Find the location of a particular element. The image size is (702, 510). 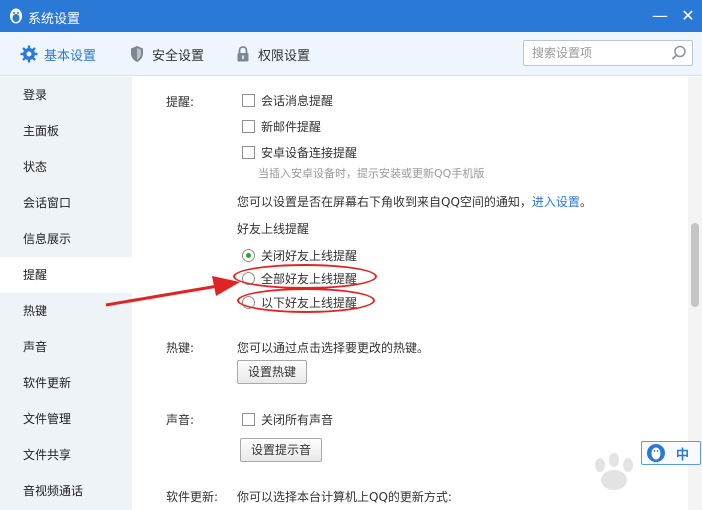

sidebar-item-sound: 声音 is located at coordinates (66, 347).